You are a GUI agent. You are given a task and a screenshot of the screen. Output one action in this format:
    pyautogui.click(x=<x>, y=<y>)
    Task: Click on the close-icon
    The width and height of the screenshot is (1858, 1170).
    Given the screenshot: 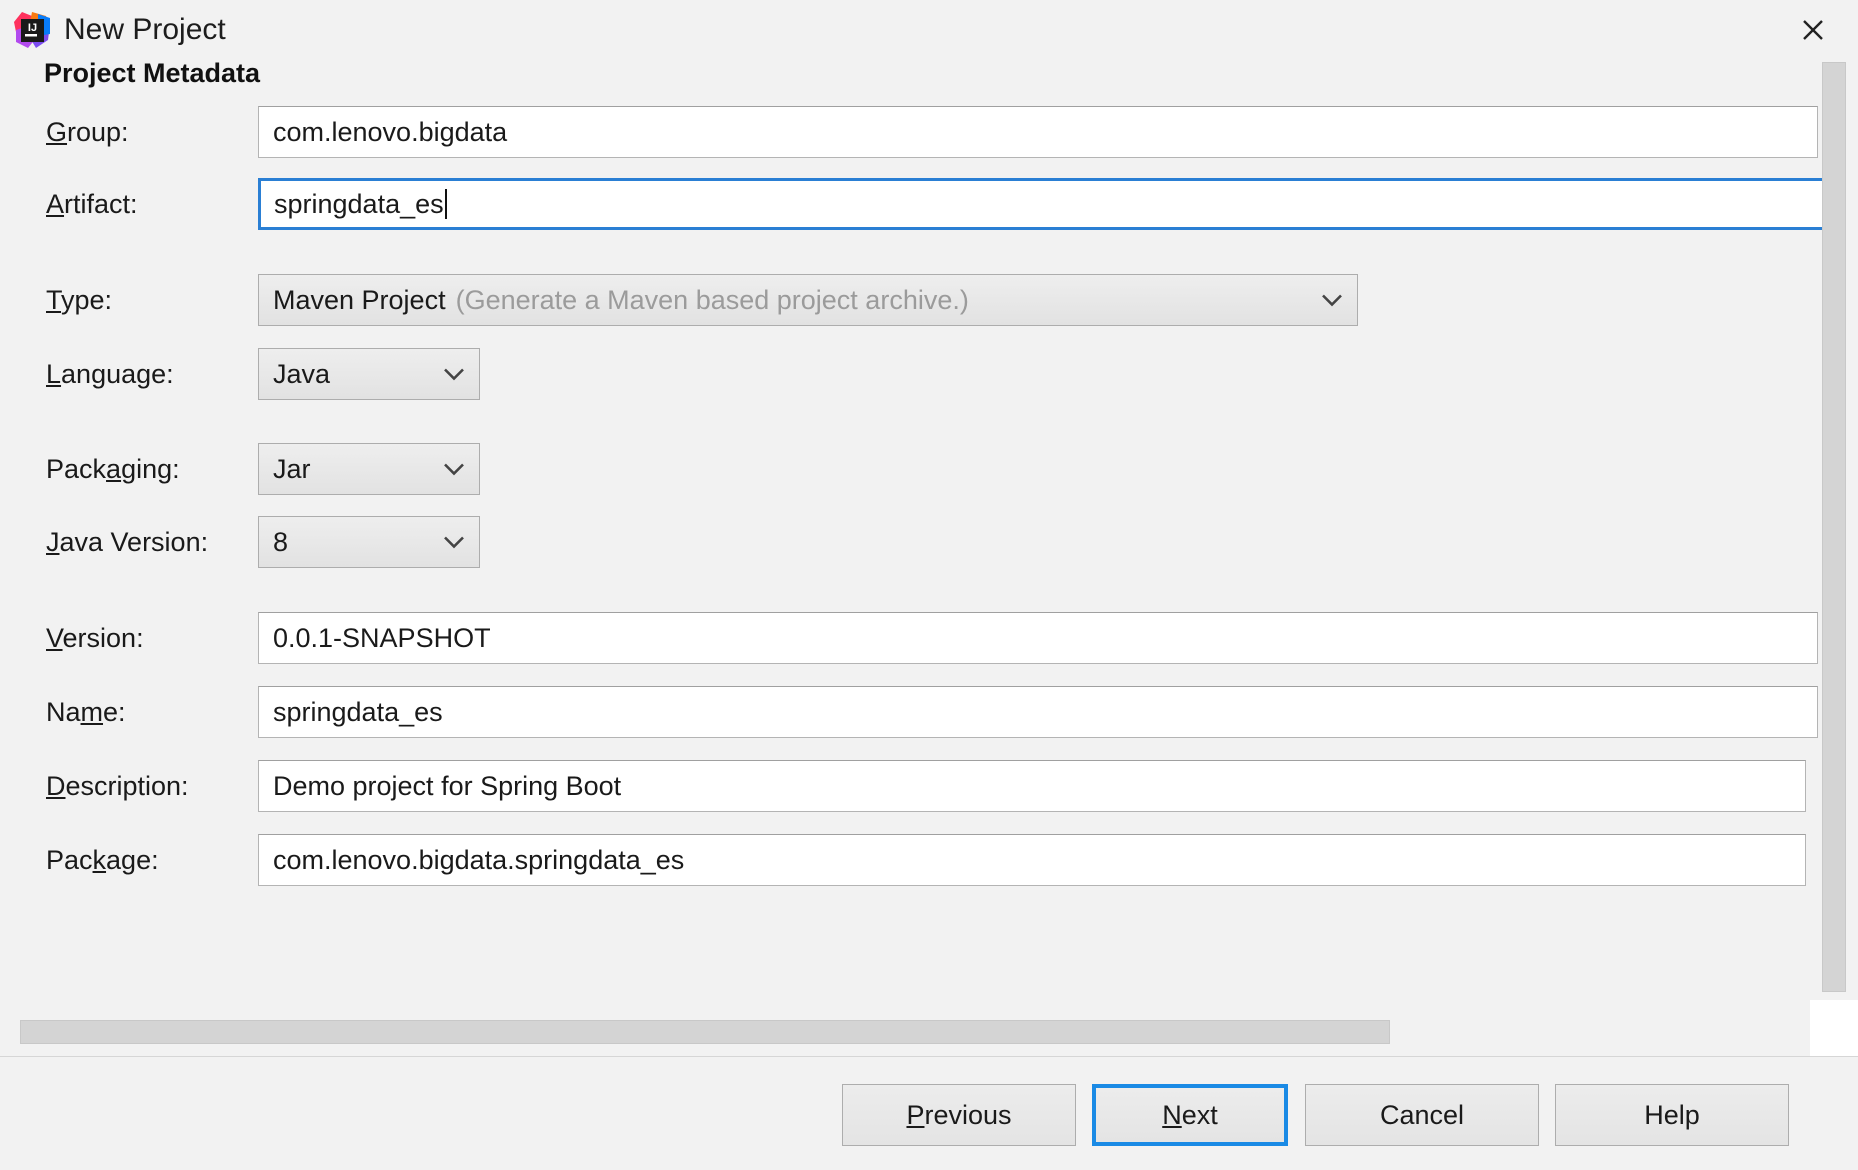 What is the action you would take?
    pyautogui.click(x=1813, y=30)
    